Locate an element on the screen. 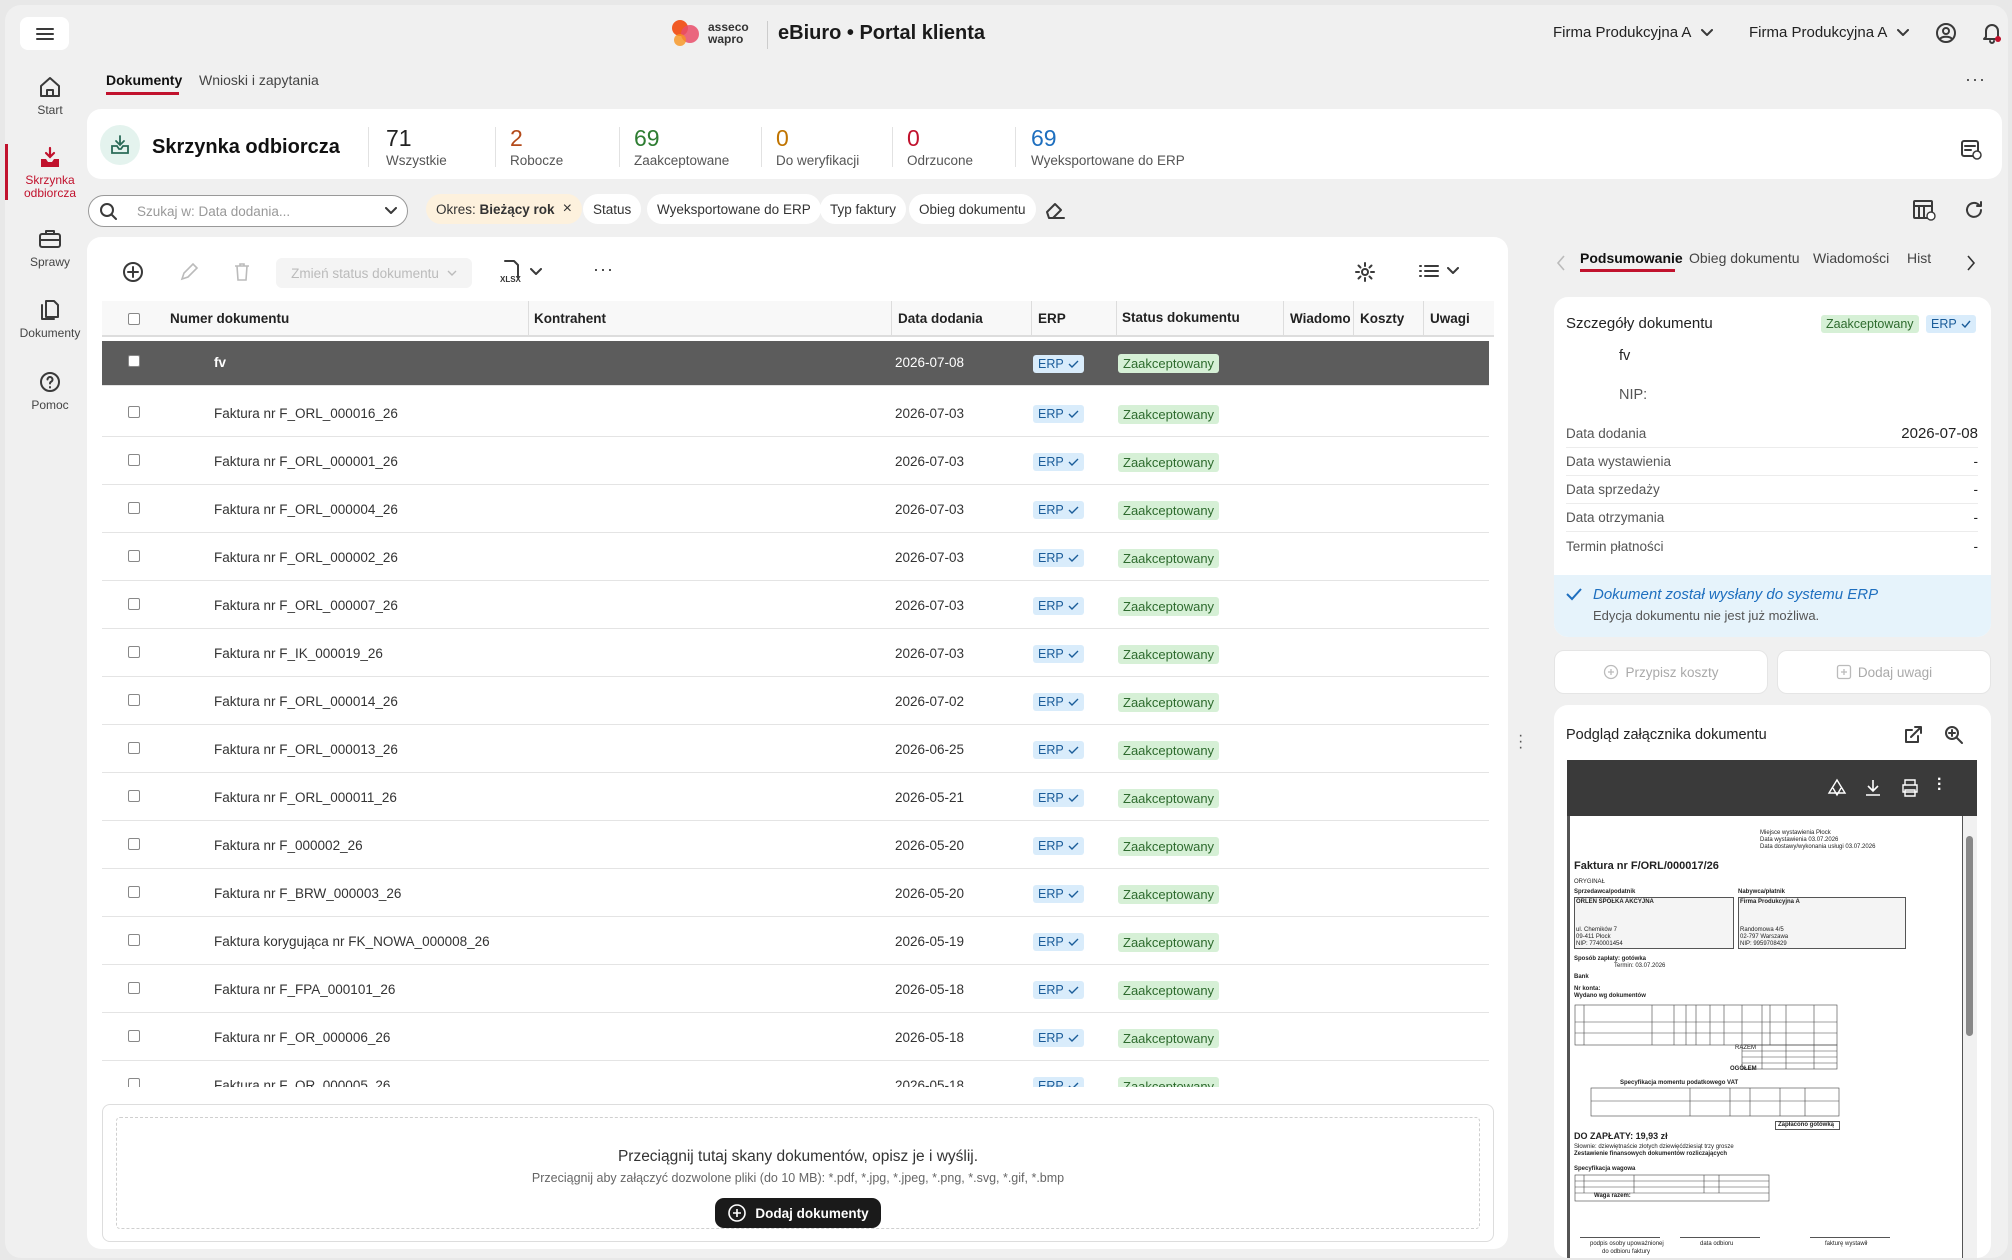 This screenshot has width=2012, height=1260. add-documents-button: Dodaj dokumenty is located at coordinates (798, 1213).